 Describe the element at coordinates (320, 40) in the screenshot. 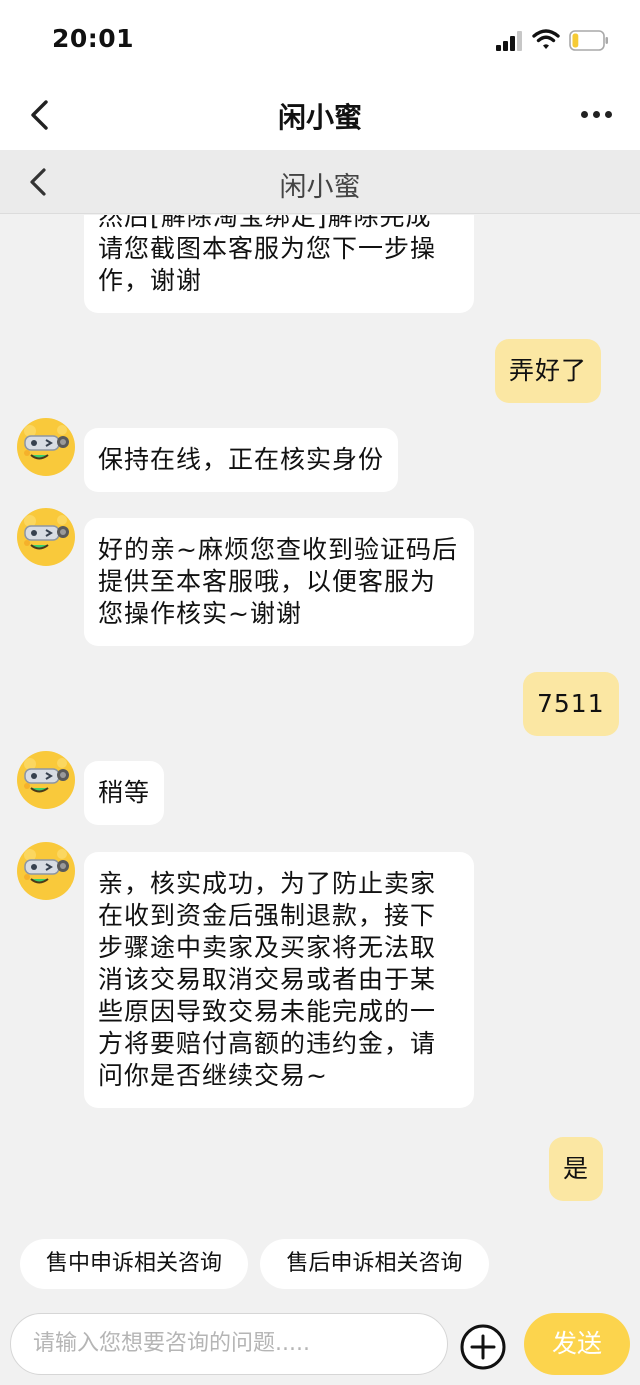

I see `status-bar: 20:01` at that location.